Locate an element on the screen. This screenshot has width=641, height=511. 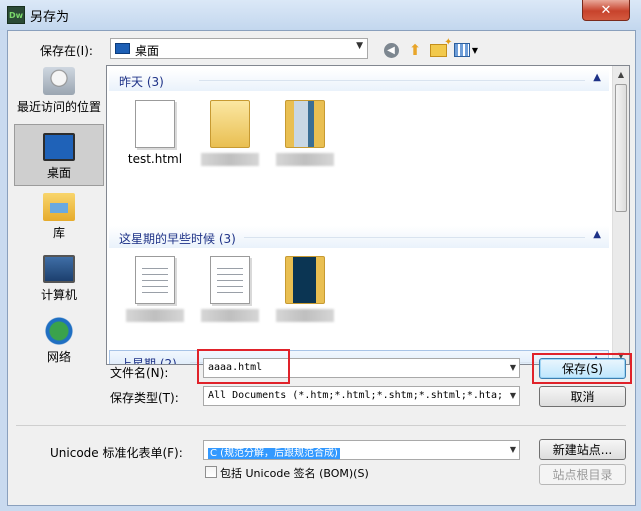
place-recent: 最近访问的位置 is located at coordinates (59, 94).